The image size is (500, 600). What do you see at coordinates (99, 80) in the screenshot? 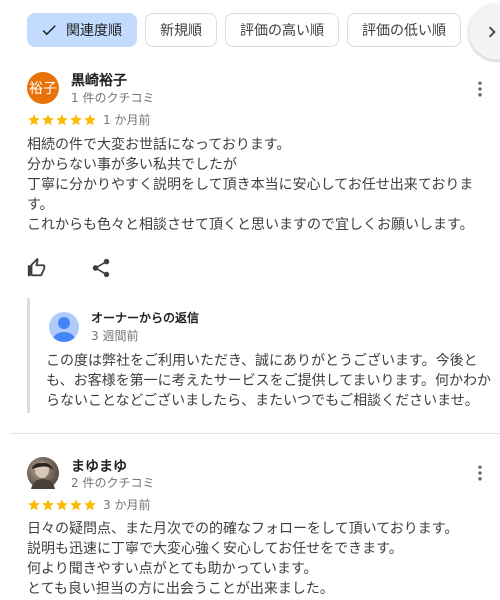
I see `reviewer-name: 黒崎裕子` at bounding box center [99, 80].